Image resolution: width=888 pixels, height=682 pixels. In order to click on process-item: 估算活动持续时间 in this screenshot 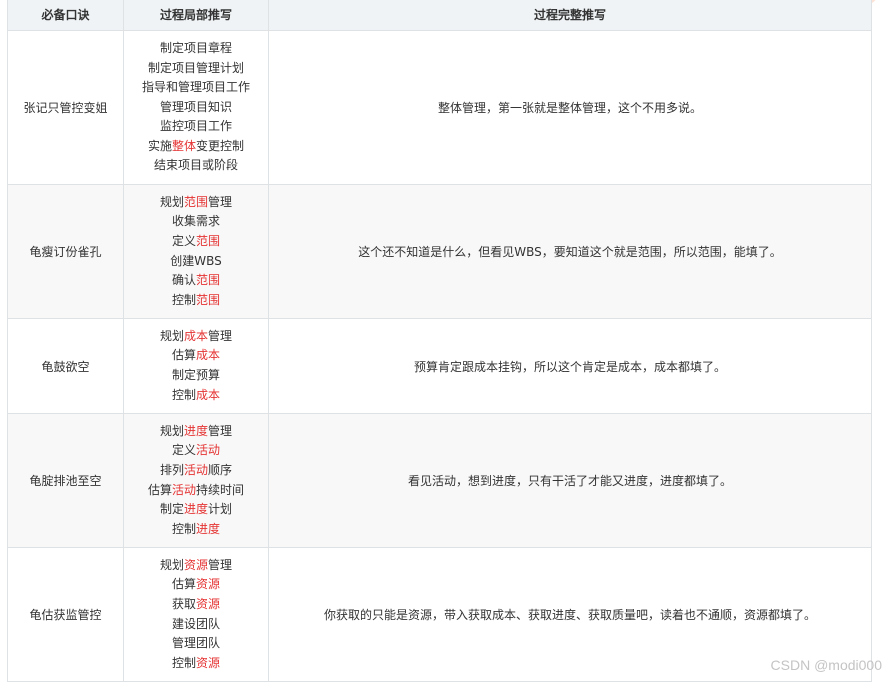, I will do `click(196, 491)`.